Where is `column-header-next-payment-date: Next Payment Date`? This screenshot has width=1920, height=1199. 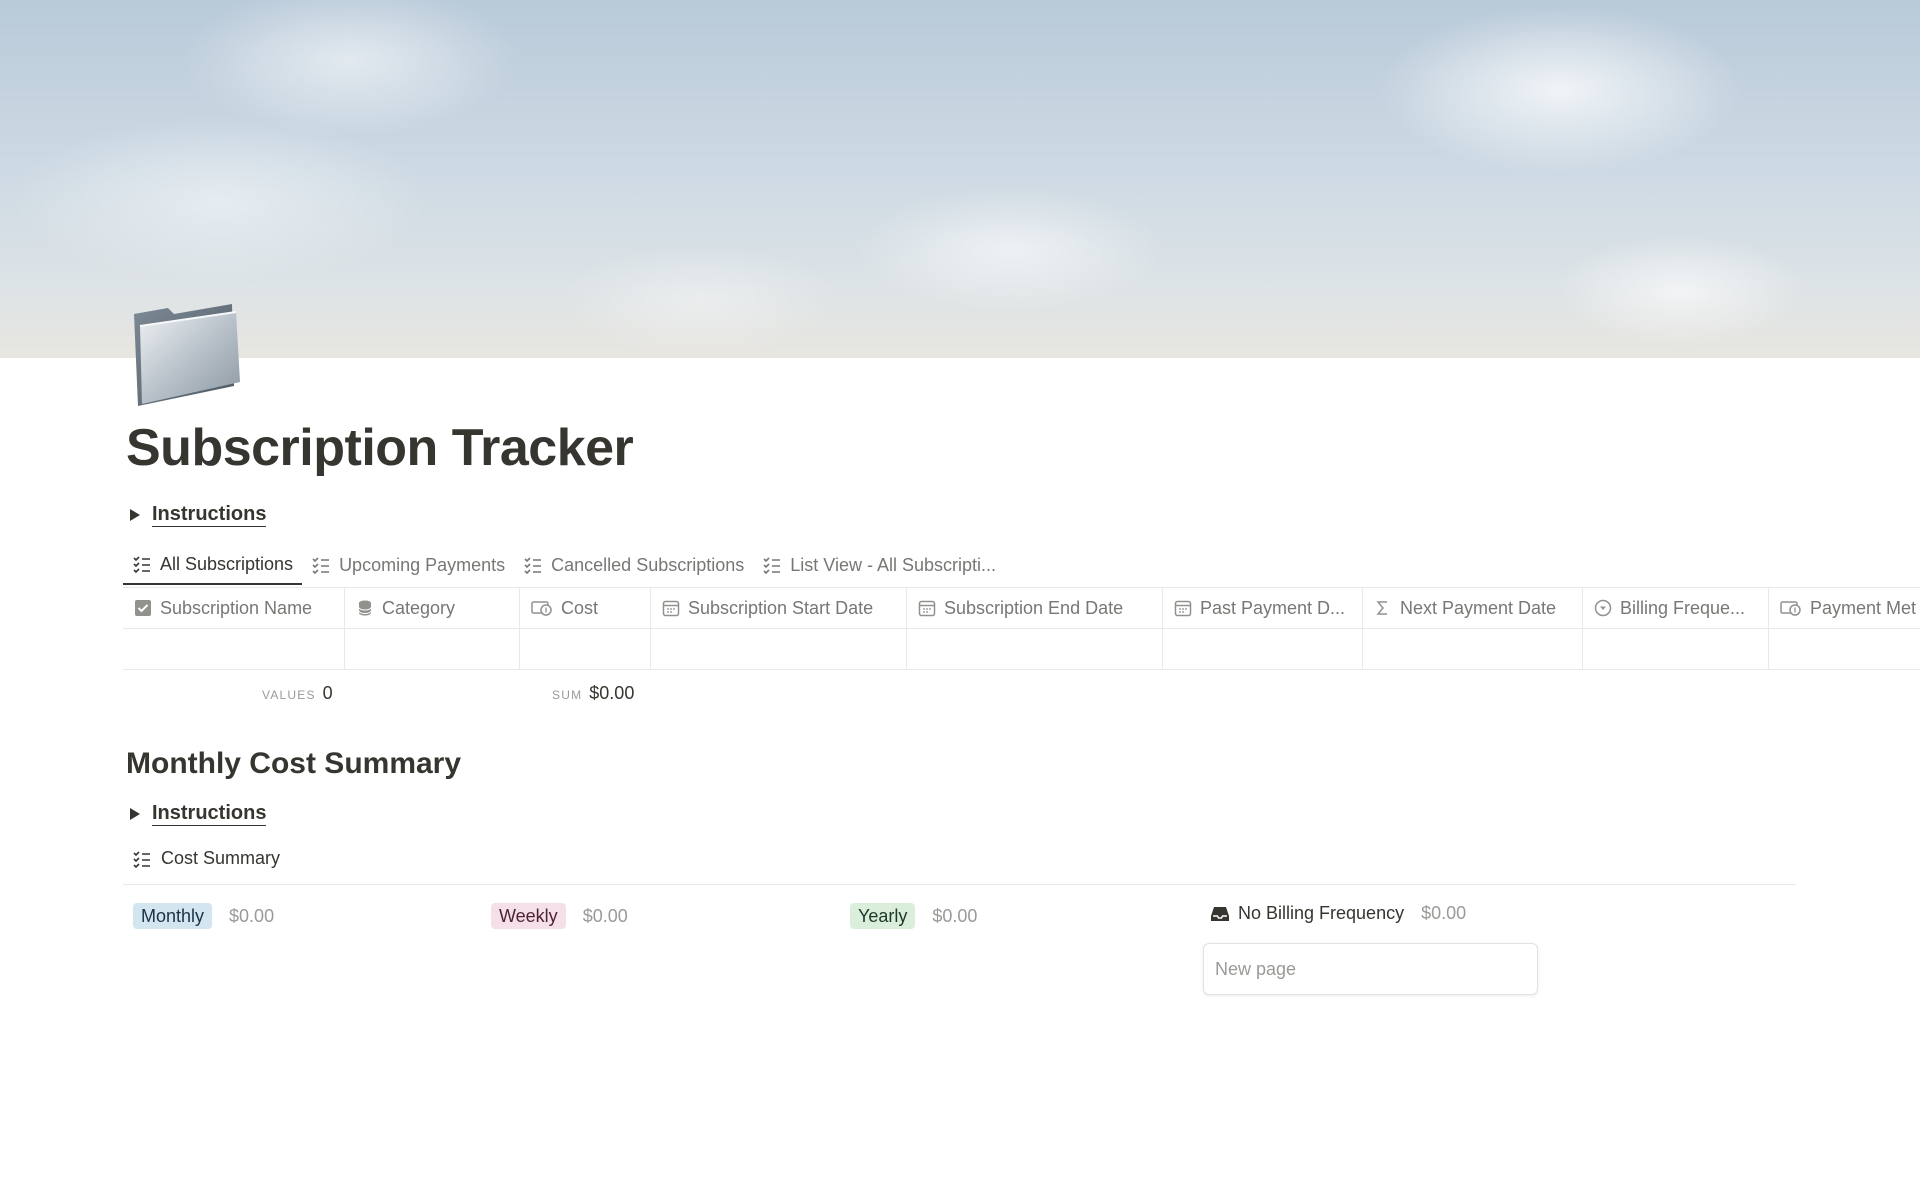 column-header-next-payment-date: Next Payment Date is located at coordinates (1473, 608).